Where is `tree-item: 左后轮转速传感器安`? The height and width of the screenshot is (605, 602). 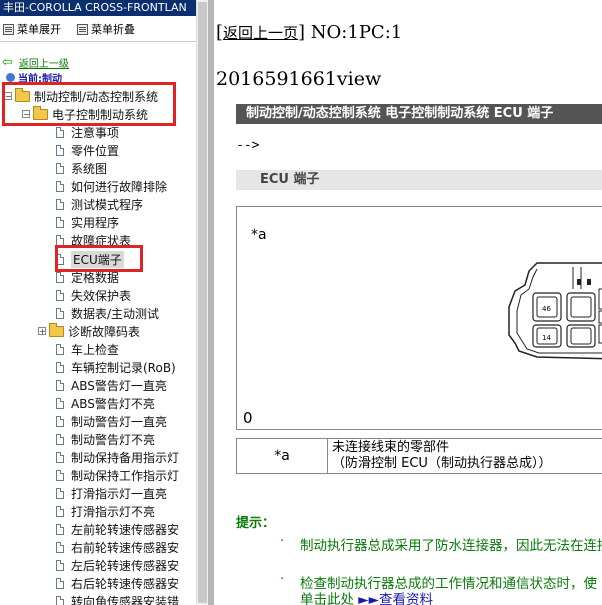
tree-item: 左后轮转速传感器安 is located at coordinates (117, 565).